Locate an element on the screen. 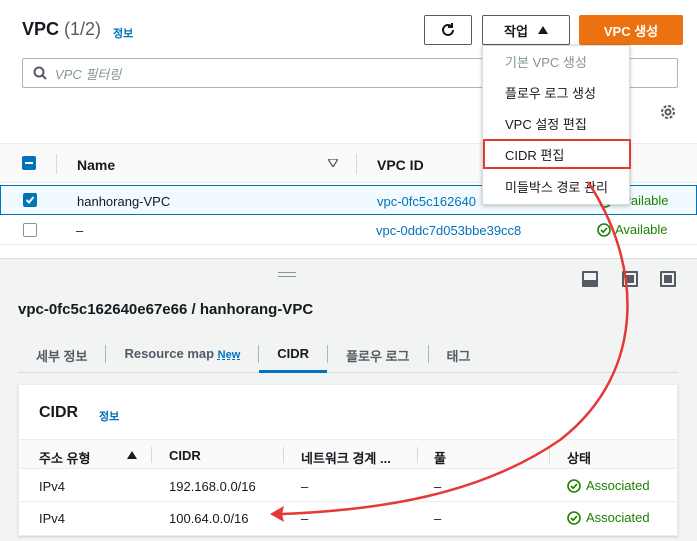 This screenshot has width=697, height=541. menu-item-edit-vpc-settings: VPC 설정 편집 is located at coordinates (557, 123).